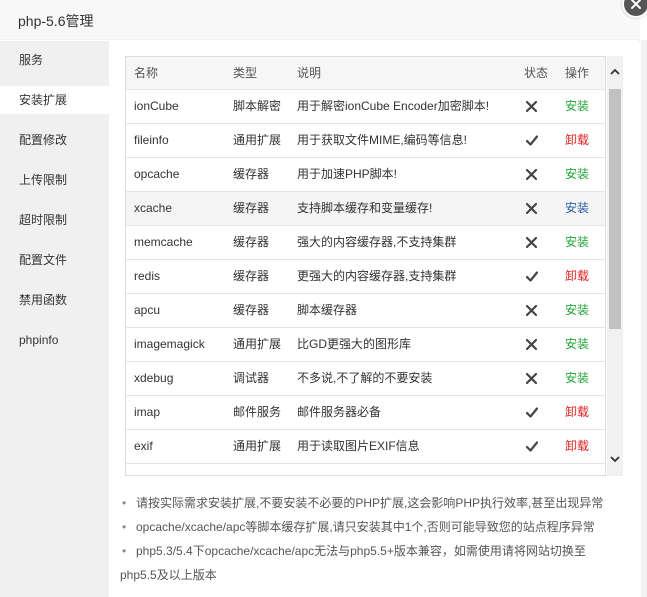  Describe the element at coordinates (365, 311) in the screenshot. I see `table-row: apcu 缓存器 脚本缓存器 安装` at that location.